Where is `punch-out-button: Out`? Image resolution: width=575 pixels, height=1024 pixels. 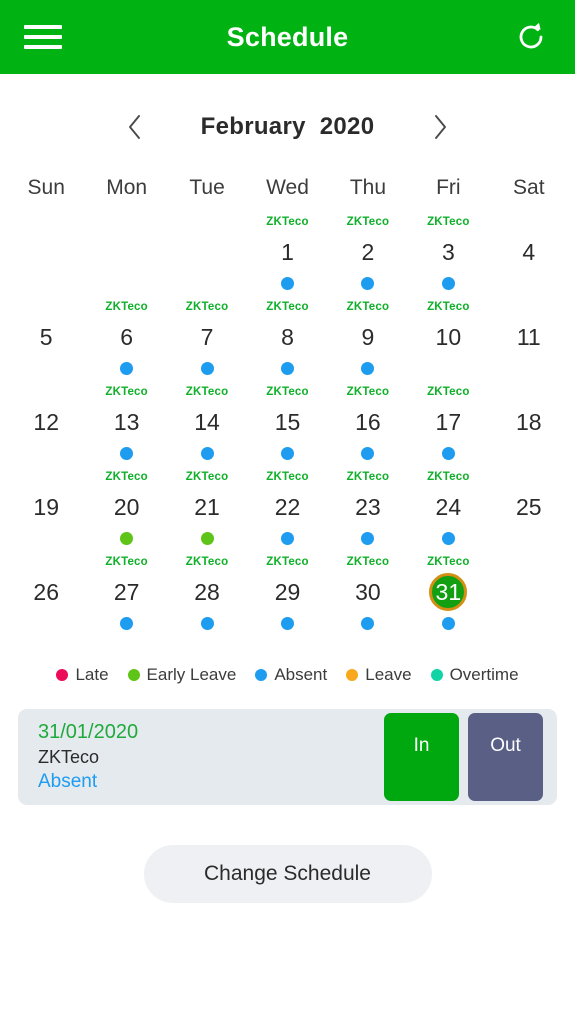
punch-out-button: Out is located at coordinates (505, 757).